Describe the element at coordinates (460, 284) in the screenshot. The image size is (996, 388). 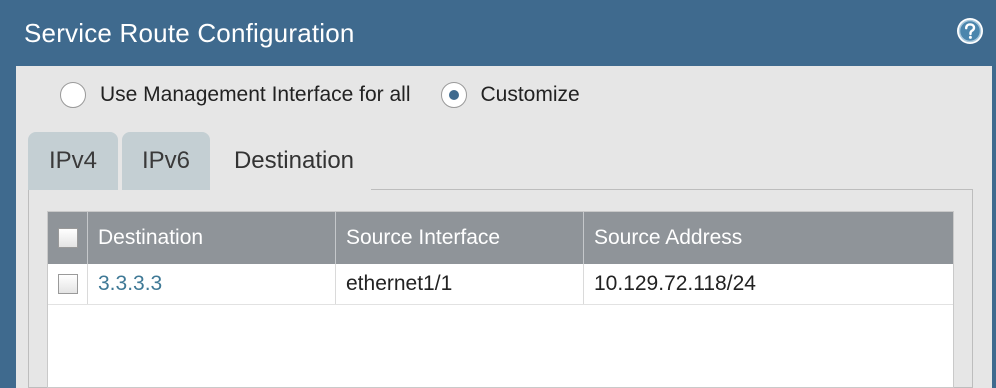
I see `source-interface-cell: ethernet1/1` at that location.